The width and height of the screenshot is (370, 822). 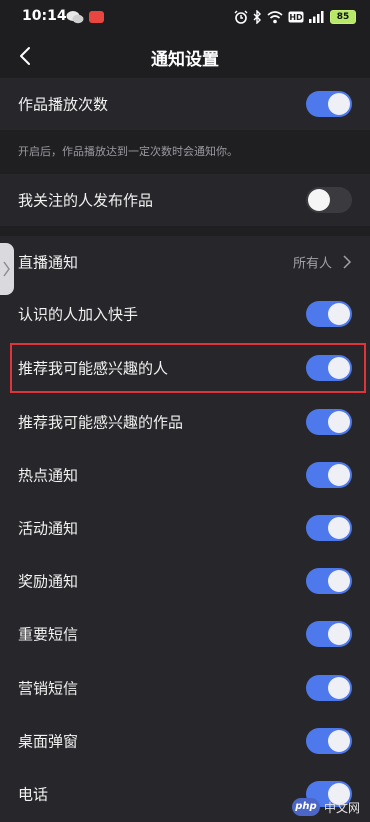 I want to click on setting-label: 直播通知, so click(x=48, y=262).